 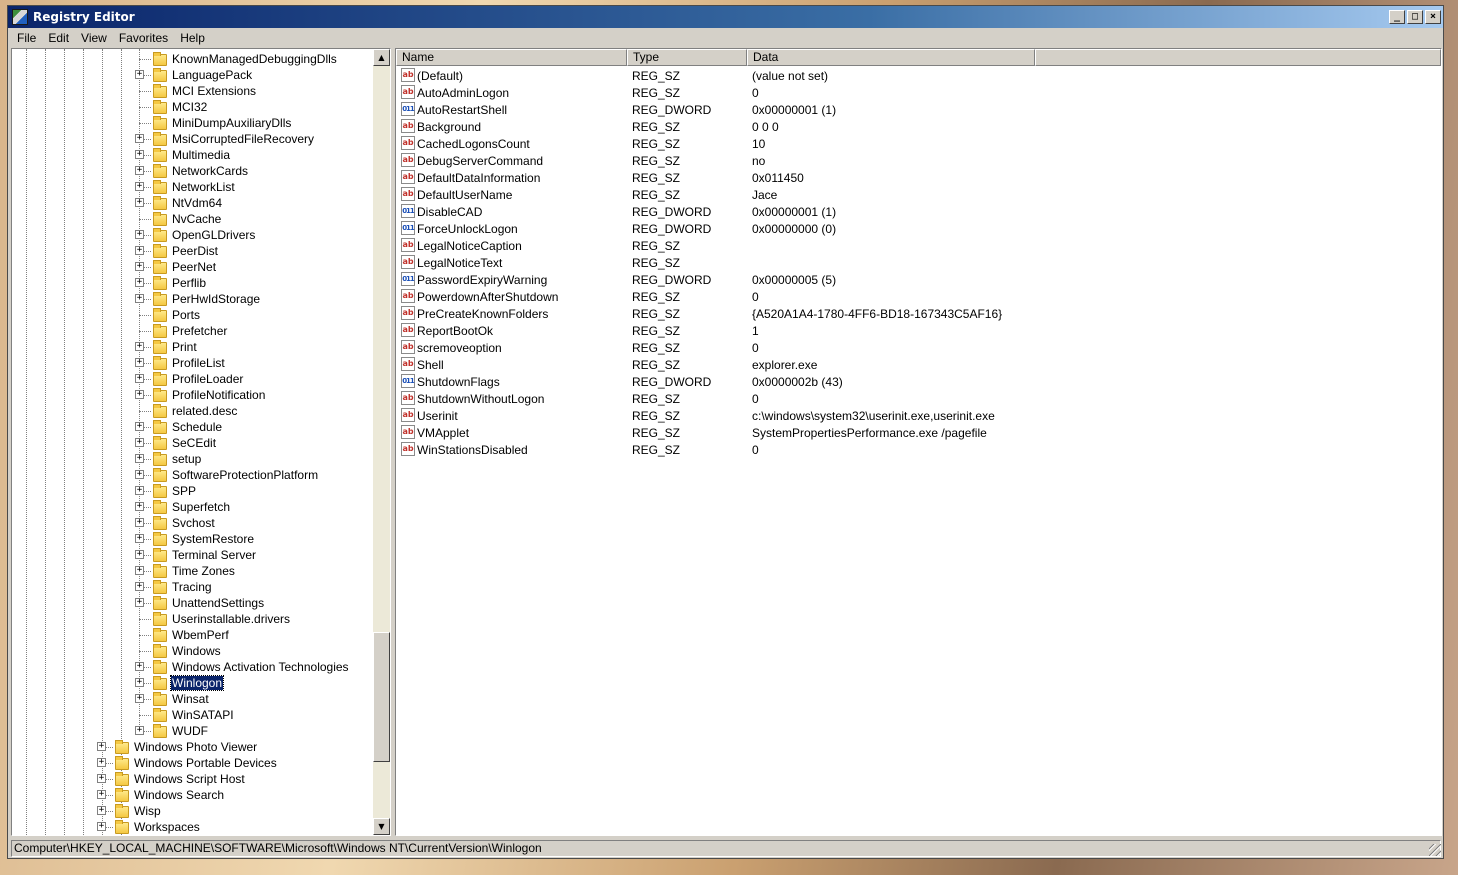 What do you see at coordinates (918, 296) in the screenshot?
I see `value-row: ab PowerdownAfterShutdown REG_SZ 0` at bounding box center [918, 296].